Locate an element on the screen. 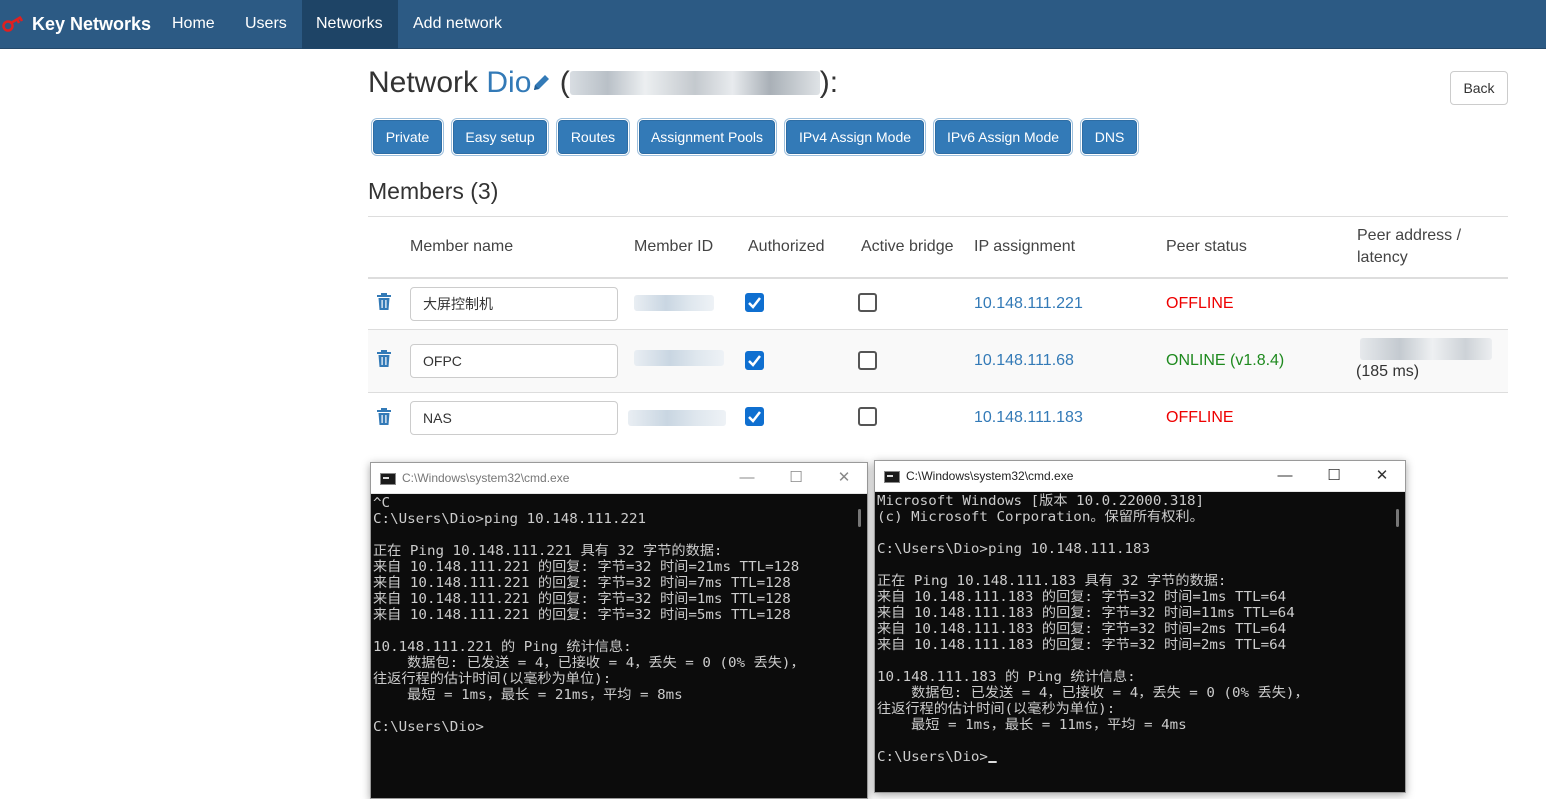  brand-link: Key Networks is located at coordinates (75, 24).